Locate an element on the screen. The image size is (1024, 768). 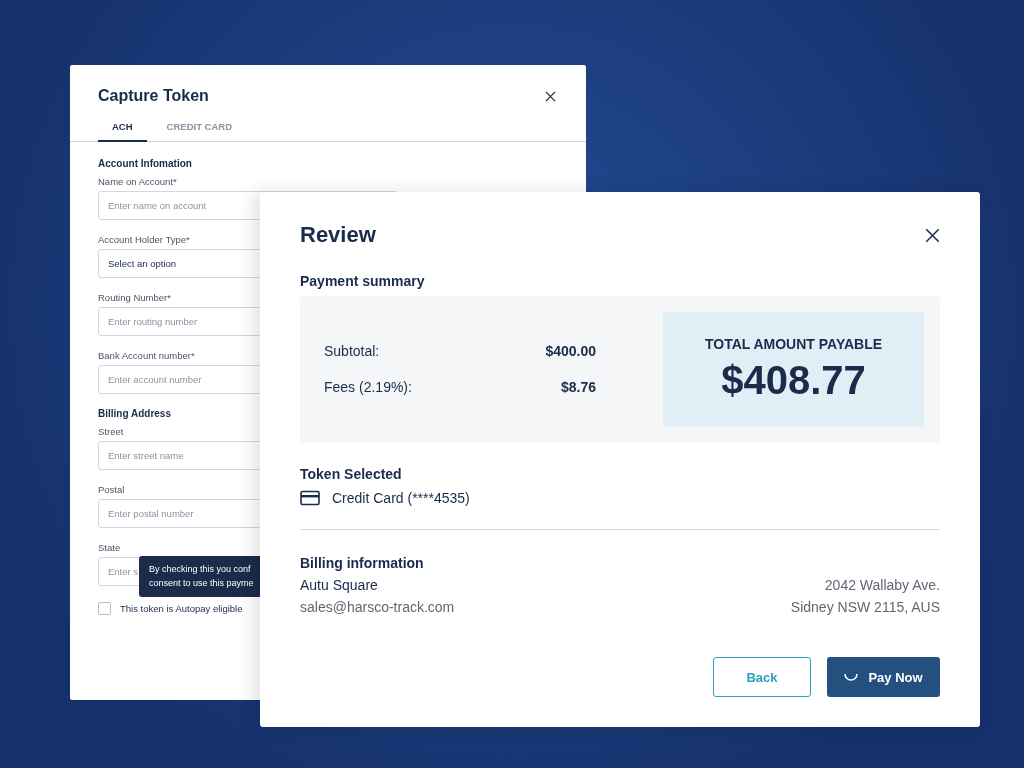
address-text: 2042 Wallaby Ave. is located at coordinates (882, 585).